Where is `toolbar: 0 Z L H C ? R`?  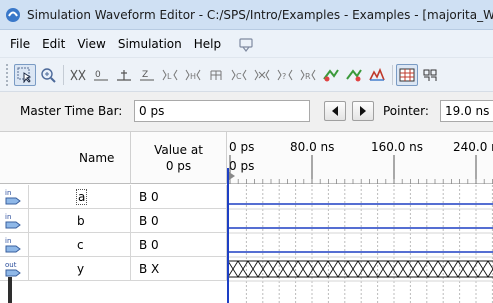 toolbar: 0 Z L H C ? R is located at coordinates (246, 75).